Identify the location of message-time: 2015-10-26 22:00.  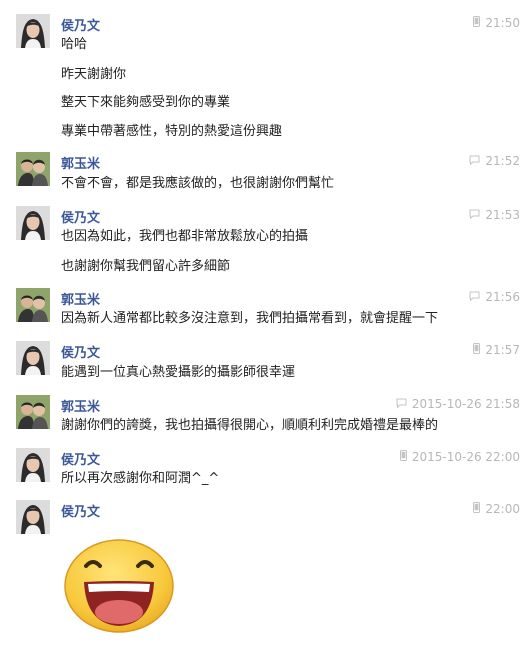
(465, 457).